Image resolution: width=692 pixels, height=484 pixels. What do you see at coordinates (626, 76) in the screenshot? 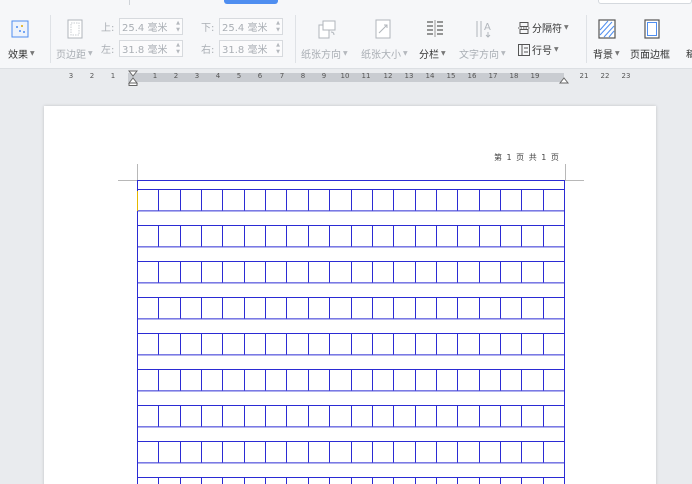
I see `ruler-tick-label: 23` at bounding box center [626, 76].